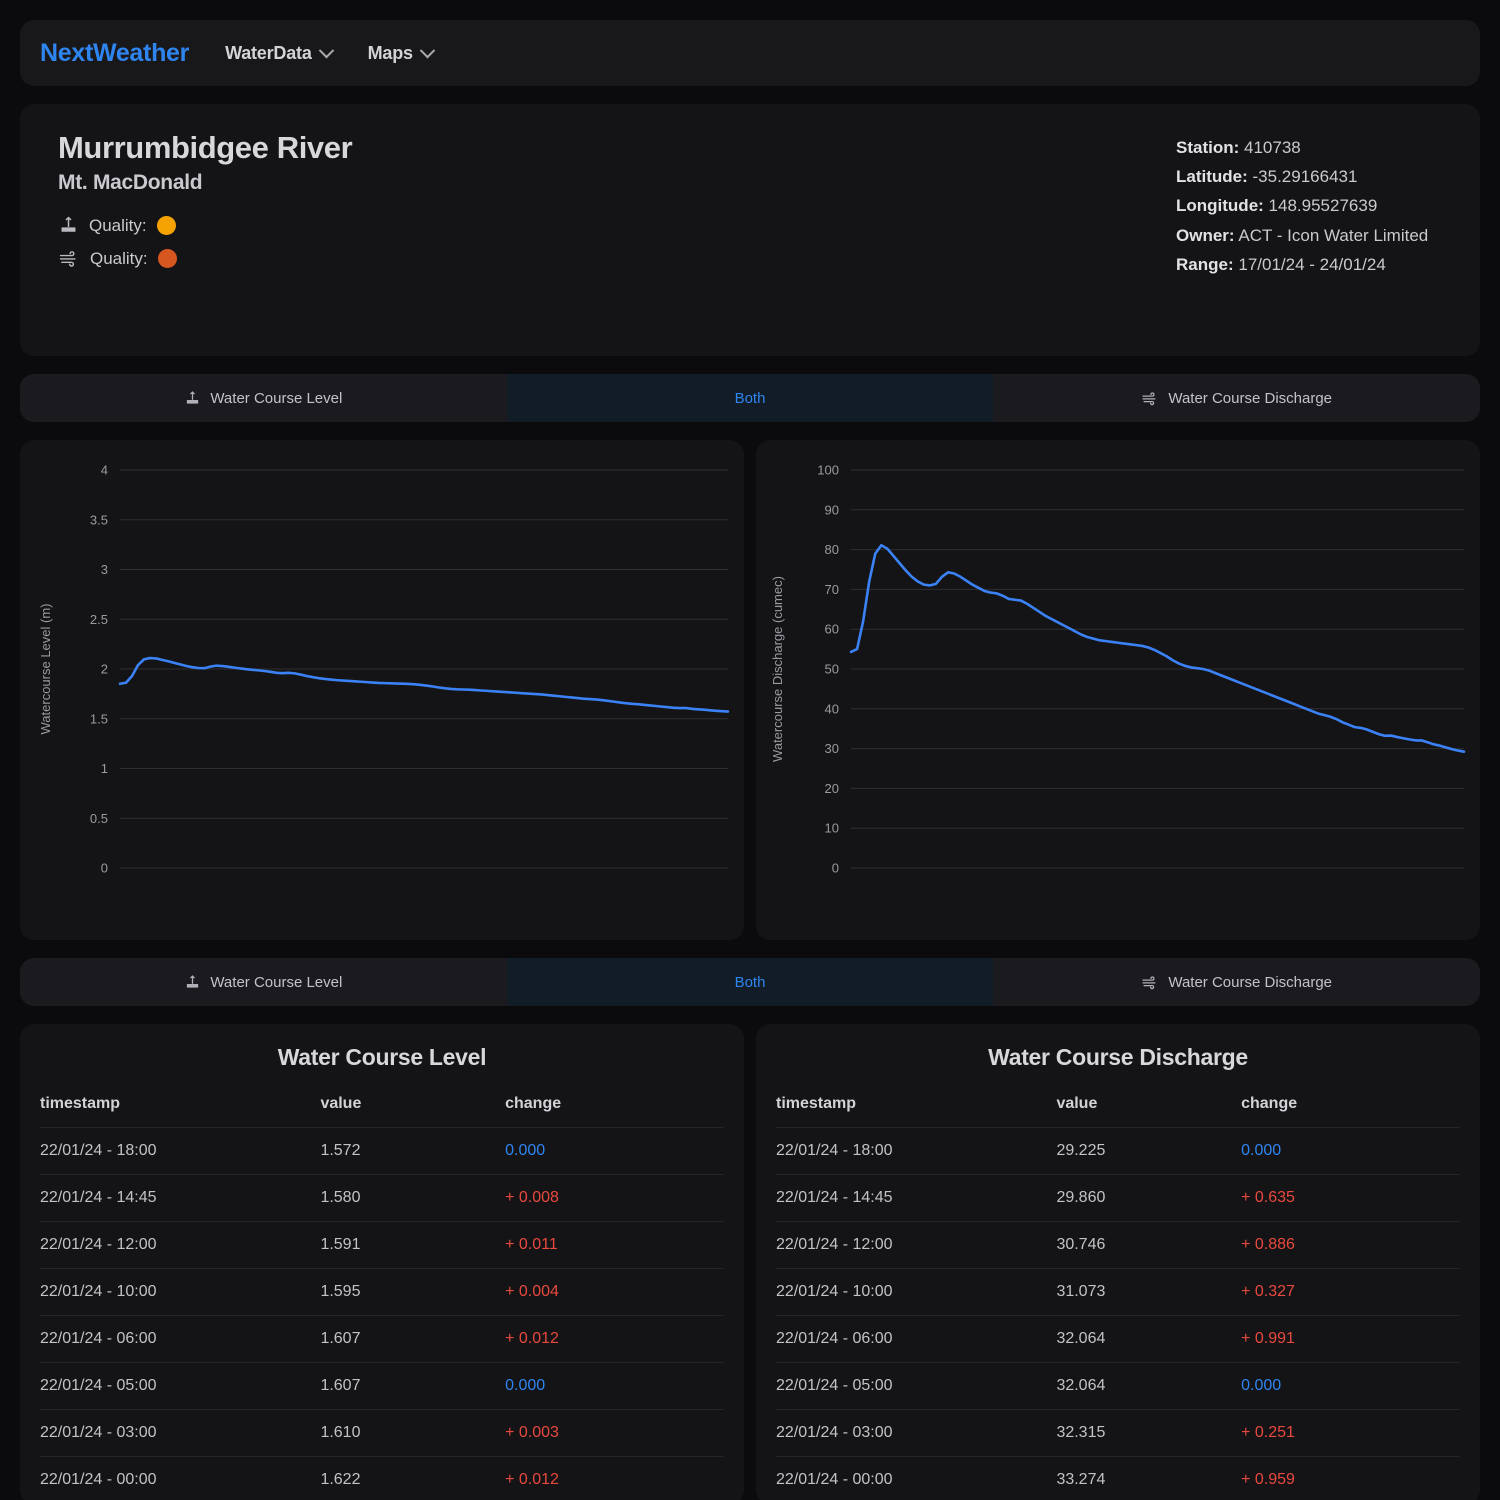  What do you see at coordinates (119, 258) in the screenshot?
I see `quality-discharge-label: Quality:` at bounding box center [119, 258].